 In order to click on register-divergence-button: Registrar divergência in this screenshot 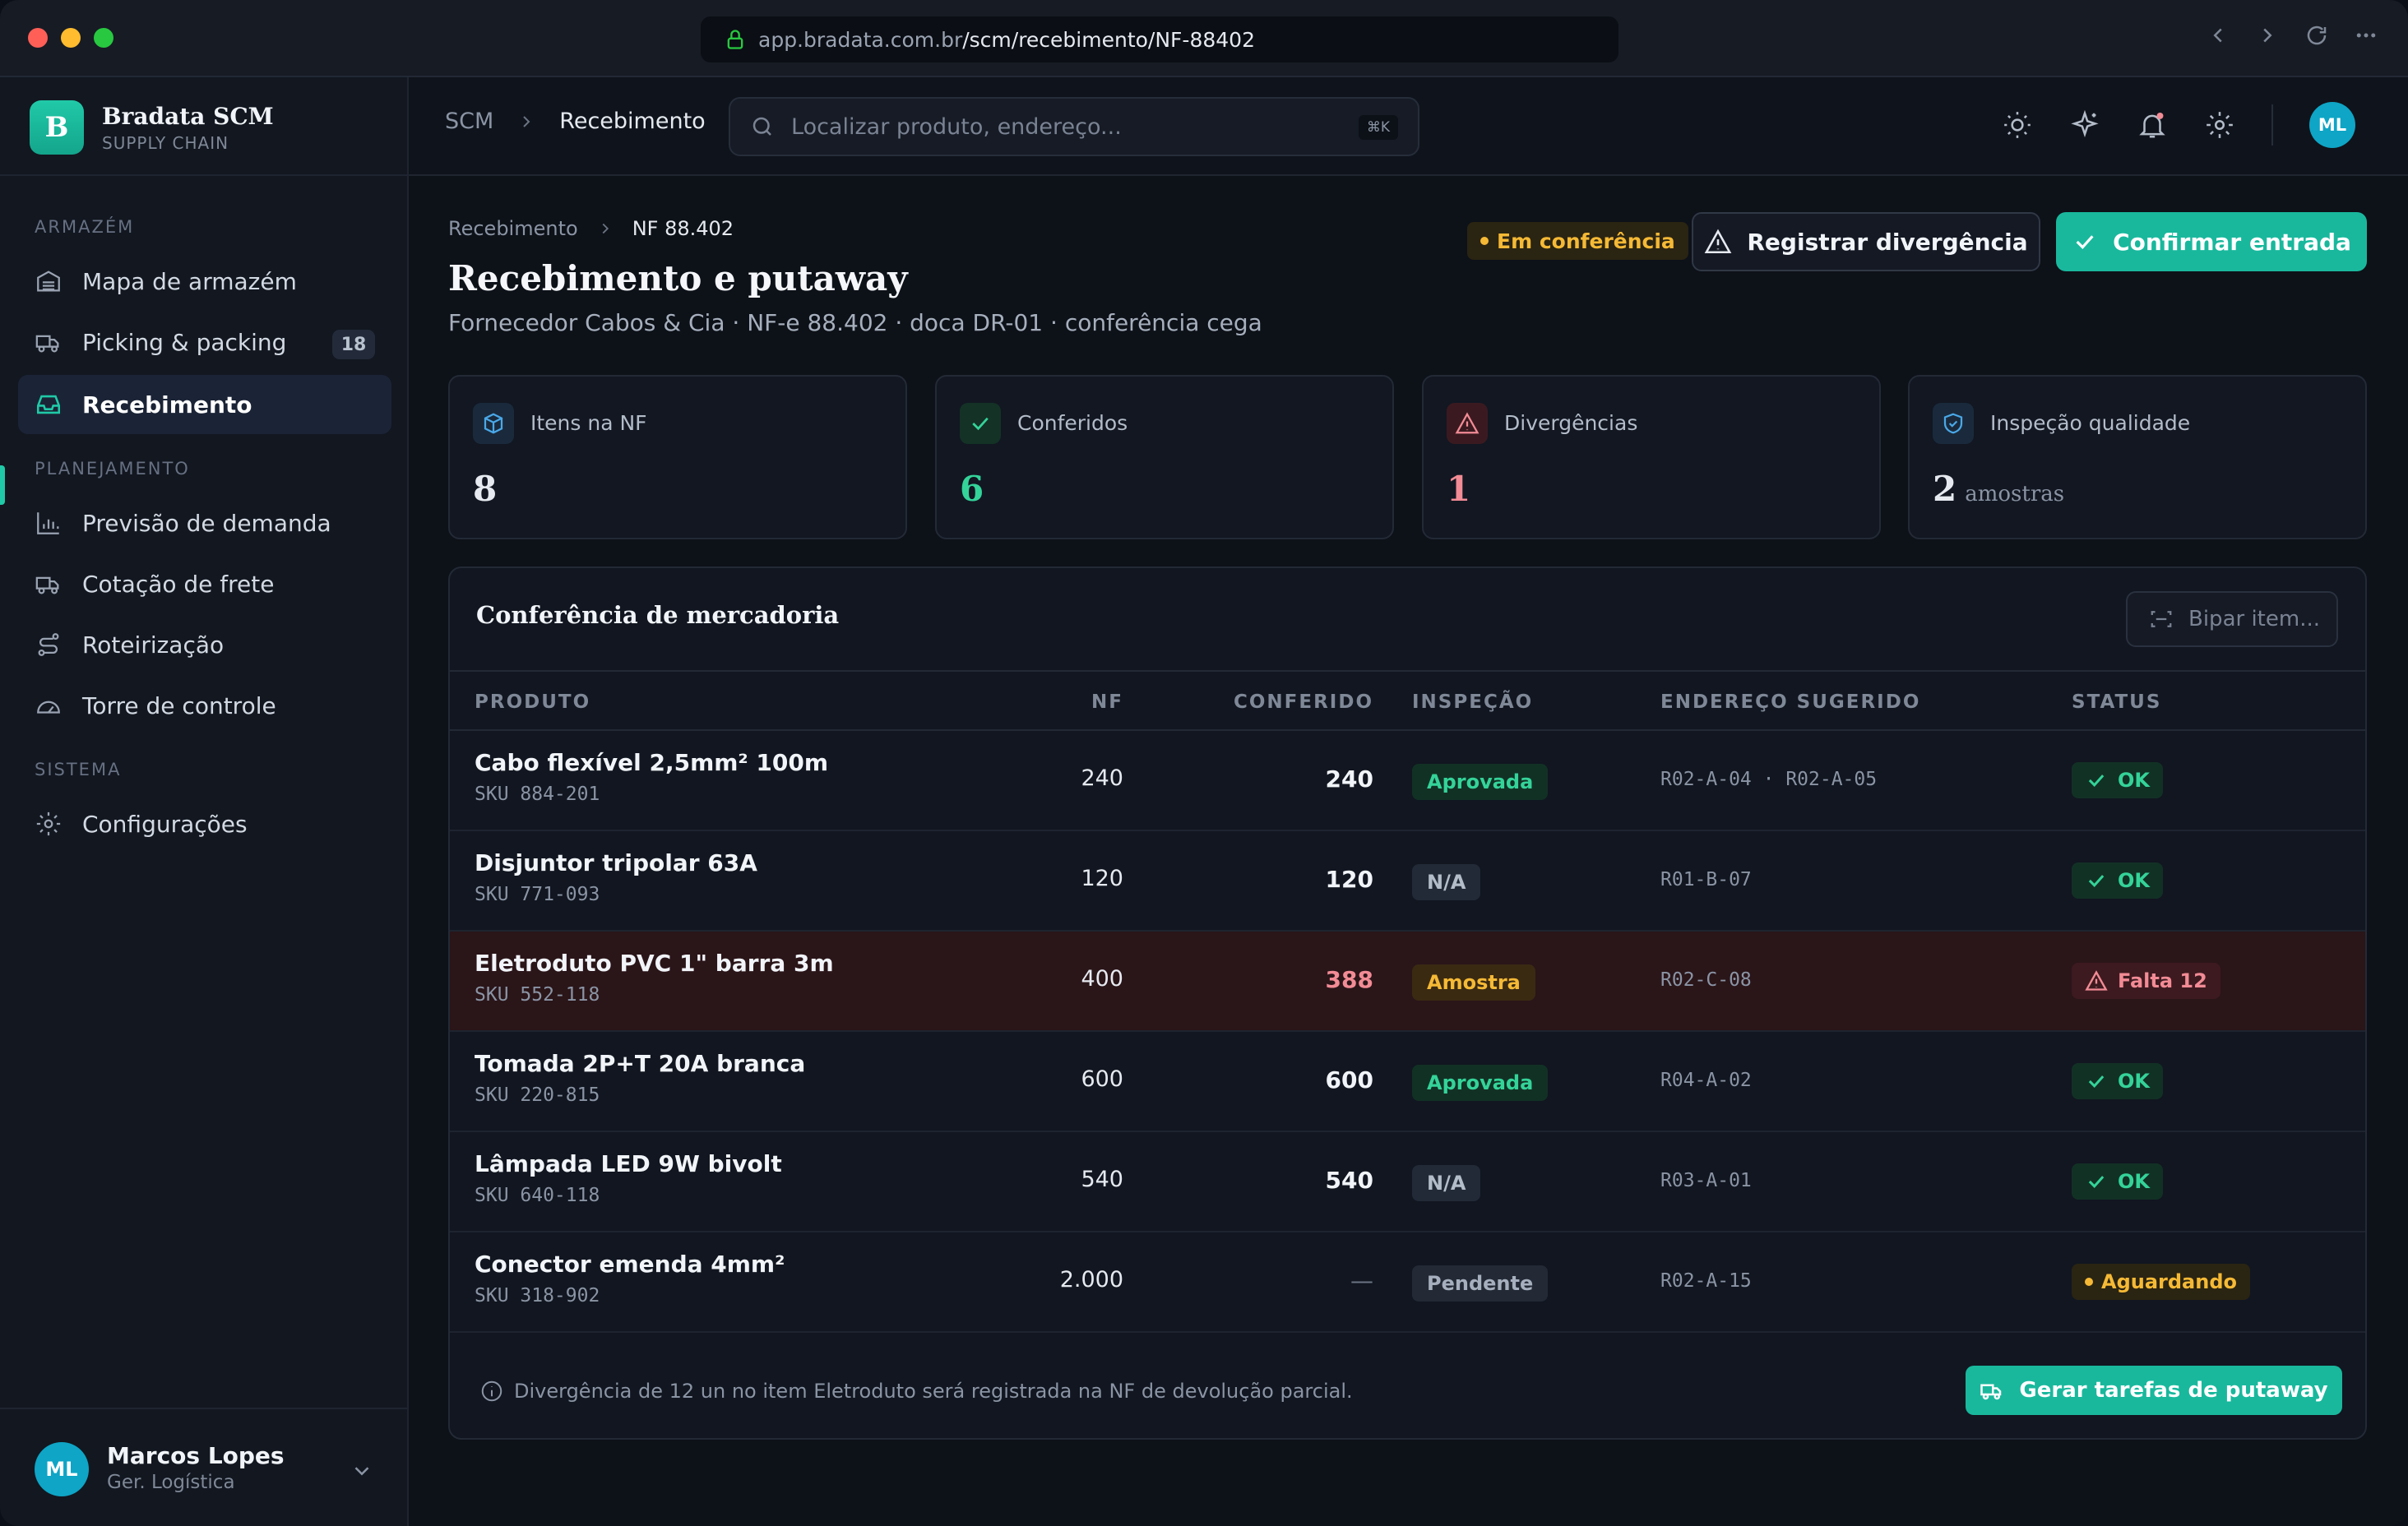, I will do `click(1866, 241)`.